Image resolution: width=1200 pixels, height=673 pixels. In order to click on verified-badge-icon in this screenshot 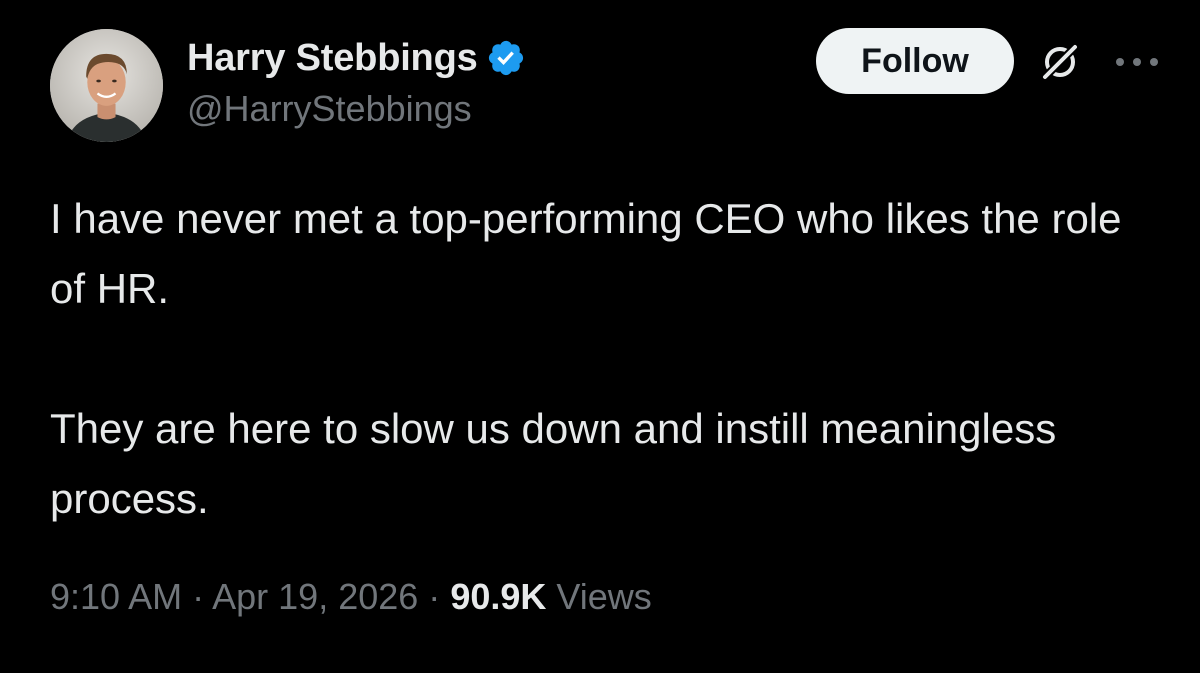, I will do `click(506, 58)`.